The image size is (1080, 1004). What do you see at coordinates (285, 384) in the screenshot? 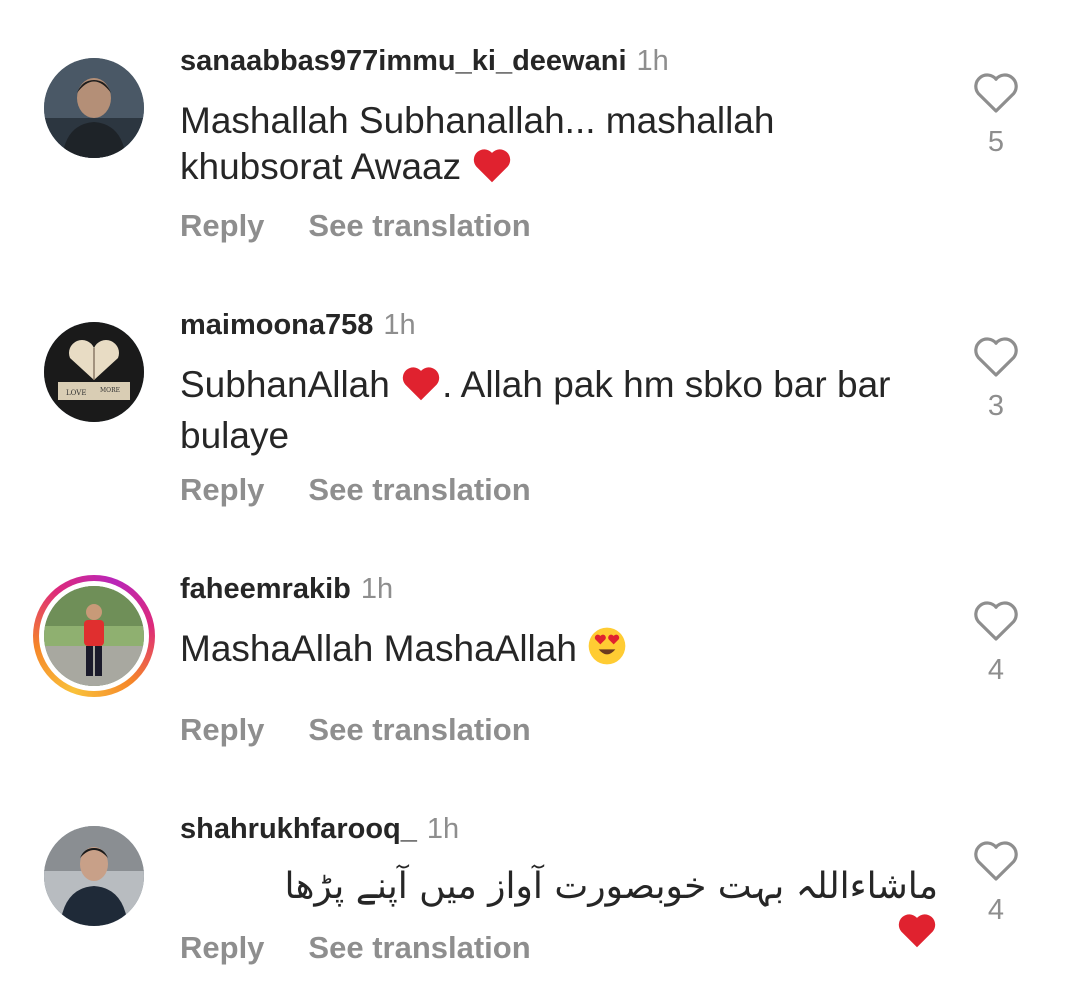
I see `comment-text-fragment: SubhanAllah` at bounding box center [285, 384].